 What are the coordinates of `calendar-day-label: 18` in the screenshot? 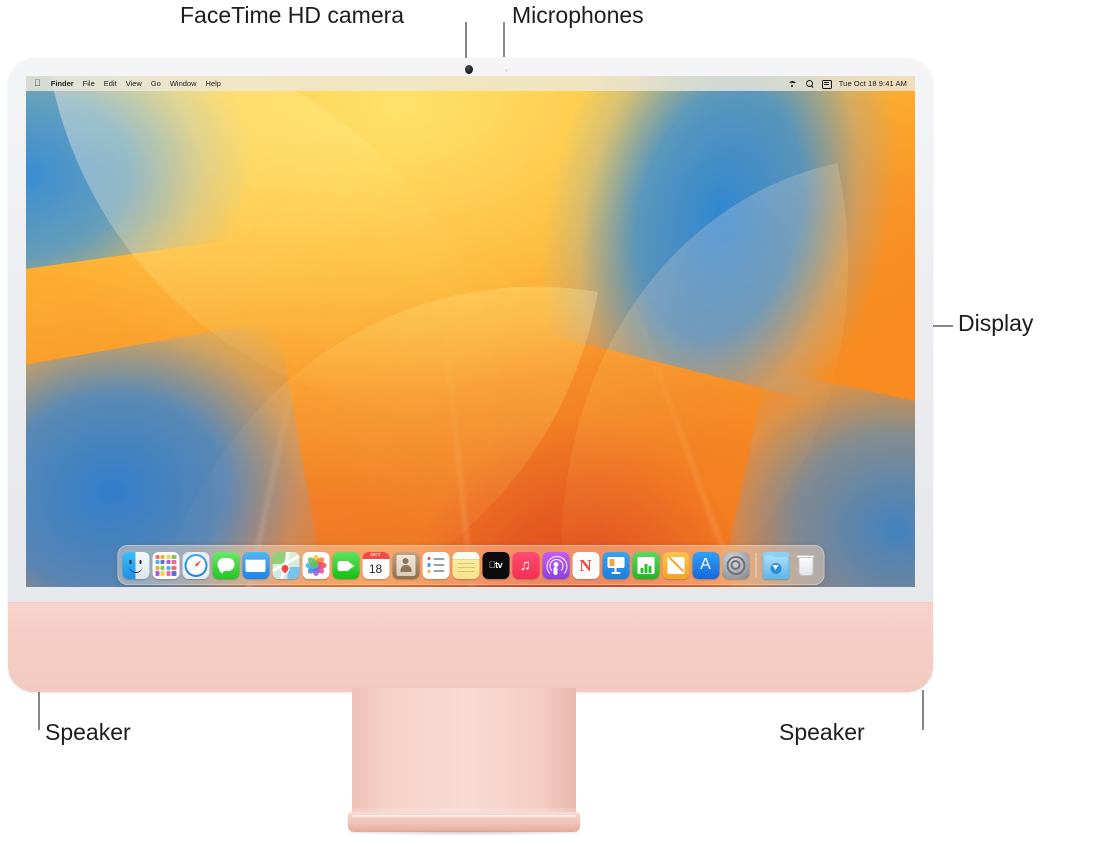 It's located at (375, 568).